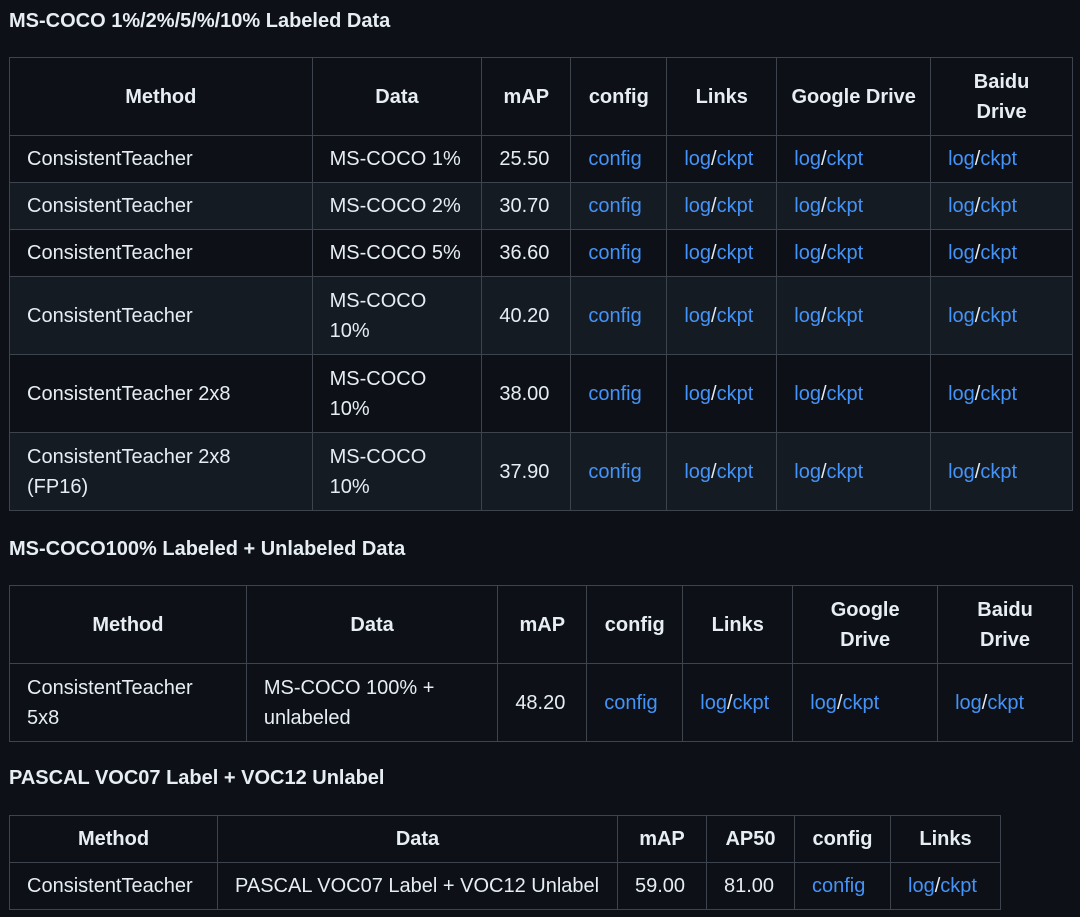  Describe the element at coordinates (397, 253) in the screenshot. I see `cell-data: MS-COCO 5%` at that location.